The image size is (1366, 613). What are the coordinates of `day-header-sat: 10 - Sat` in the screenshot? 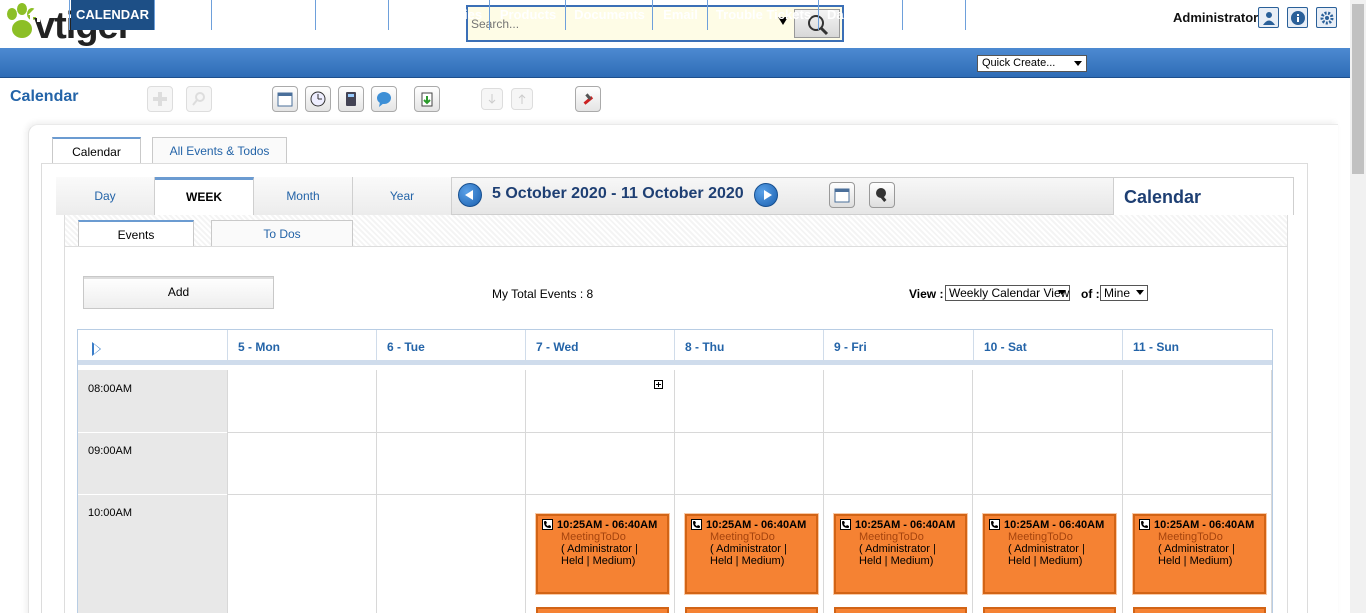 It's located at (1047, 347).